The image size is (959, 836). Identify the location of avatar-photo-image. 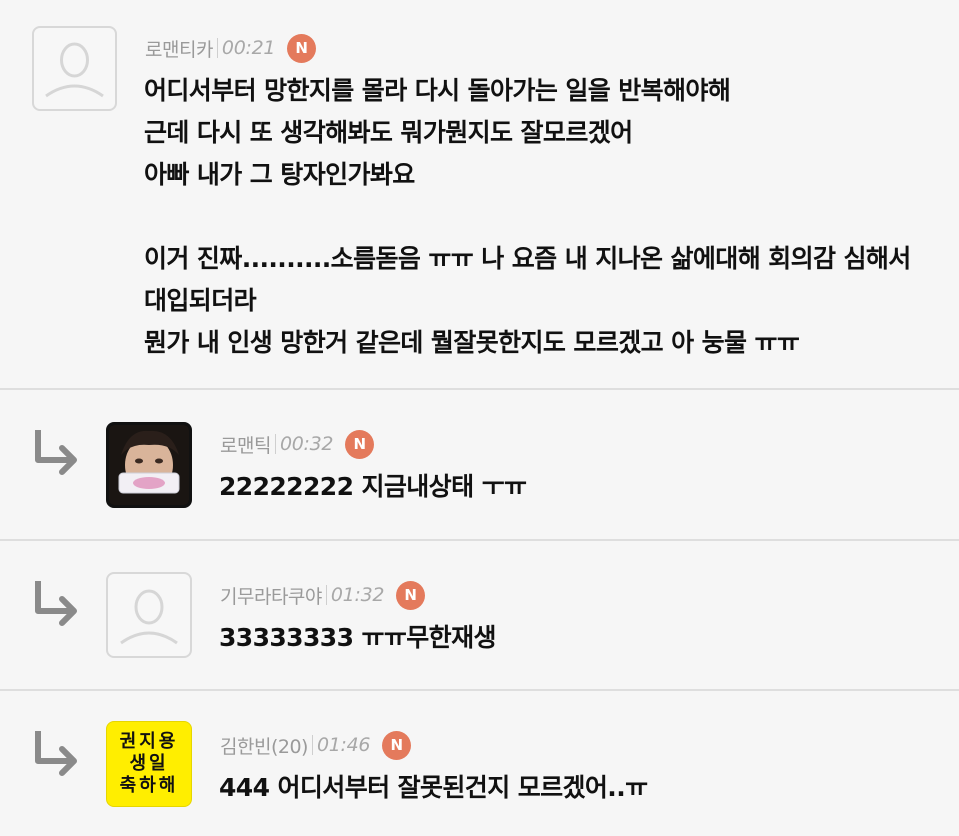
(149, 465).